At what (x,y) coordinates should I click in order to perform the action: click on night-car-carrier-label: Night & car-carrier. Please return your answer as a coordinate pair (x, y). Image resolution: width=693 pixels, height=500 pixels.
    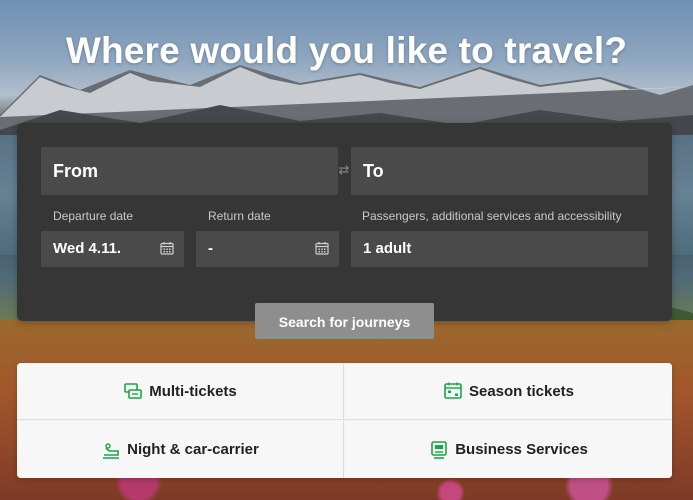
    Looking at the image, I should click on (193, 449).